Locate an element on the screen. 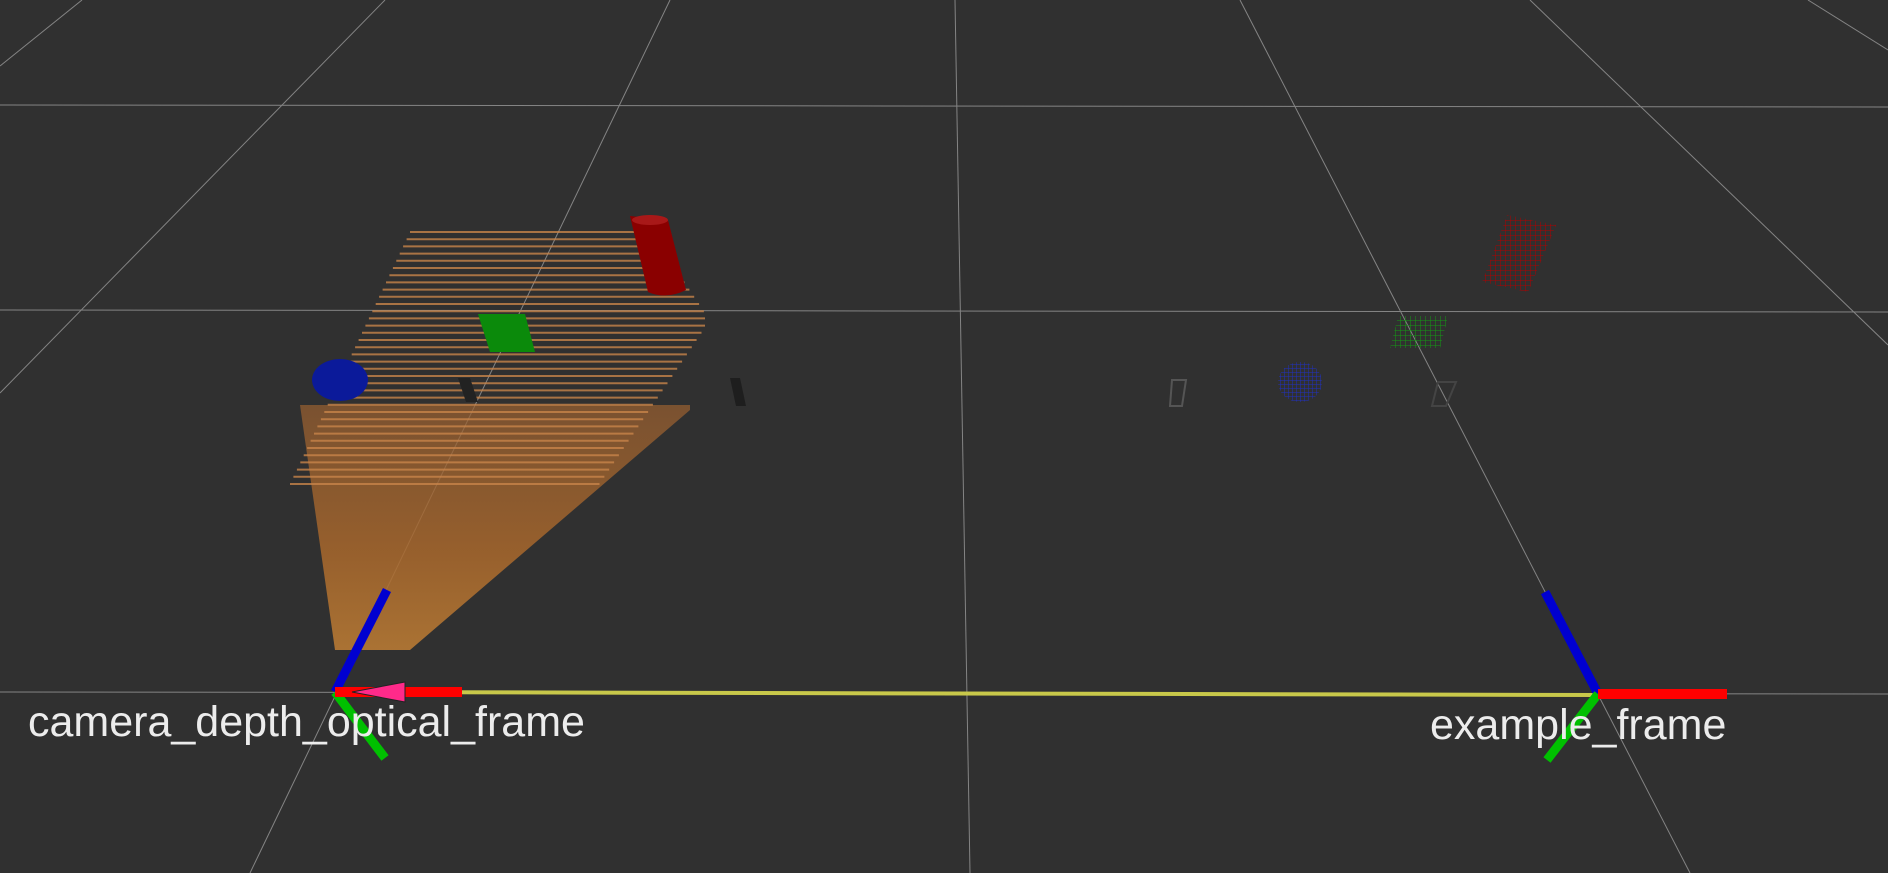 The image size is (1888, 873). red-cylinder-mesh-marker is located at coordinates (1519, 253).